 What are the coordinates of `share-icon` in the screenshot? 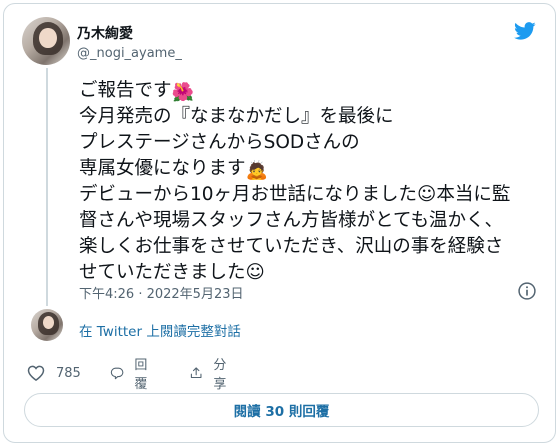 It's located at (196, 373).